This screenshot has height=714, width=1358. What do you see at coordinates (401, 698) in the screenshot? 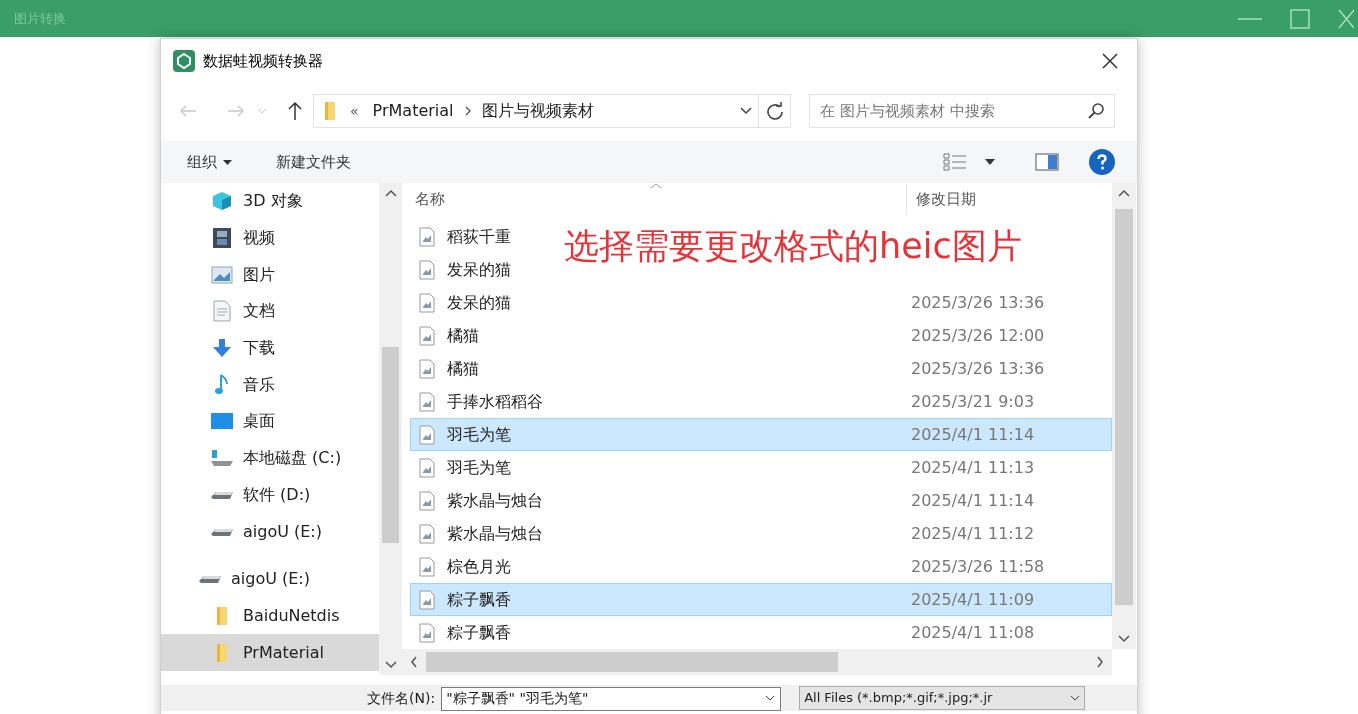
I see `file-name-label: 文件名(N):` at bounding box center [401, 698].